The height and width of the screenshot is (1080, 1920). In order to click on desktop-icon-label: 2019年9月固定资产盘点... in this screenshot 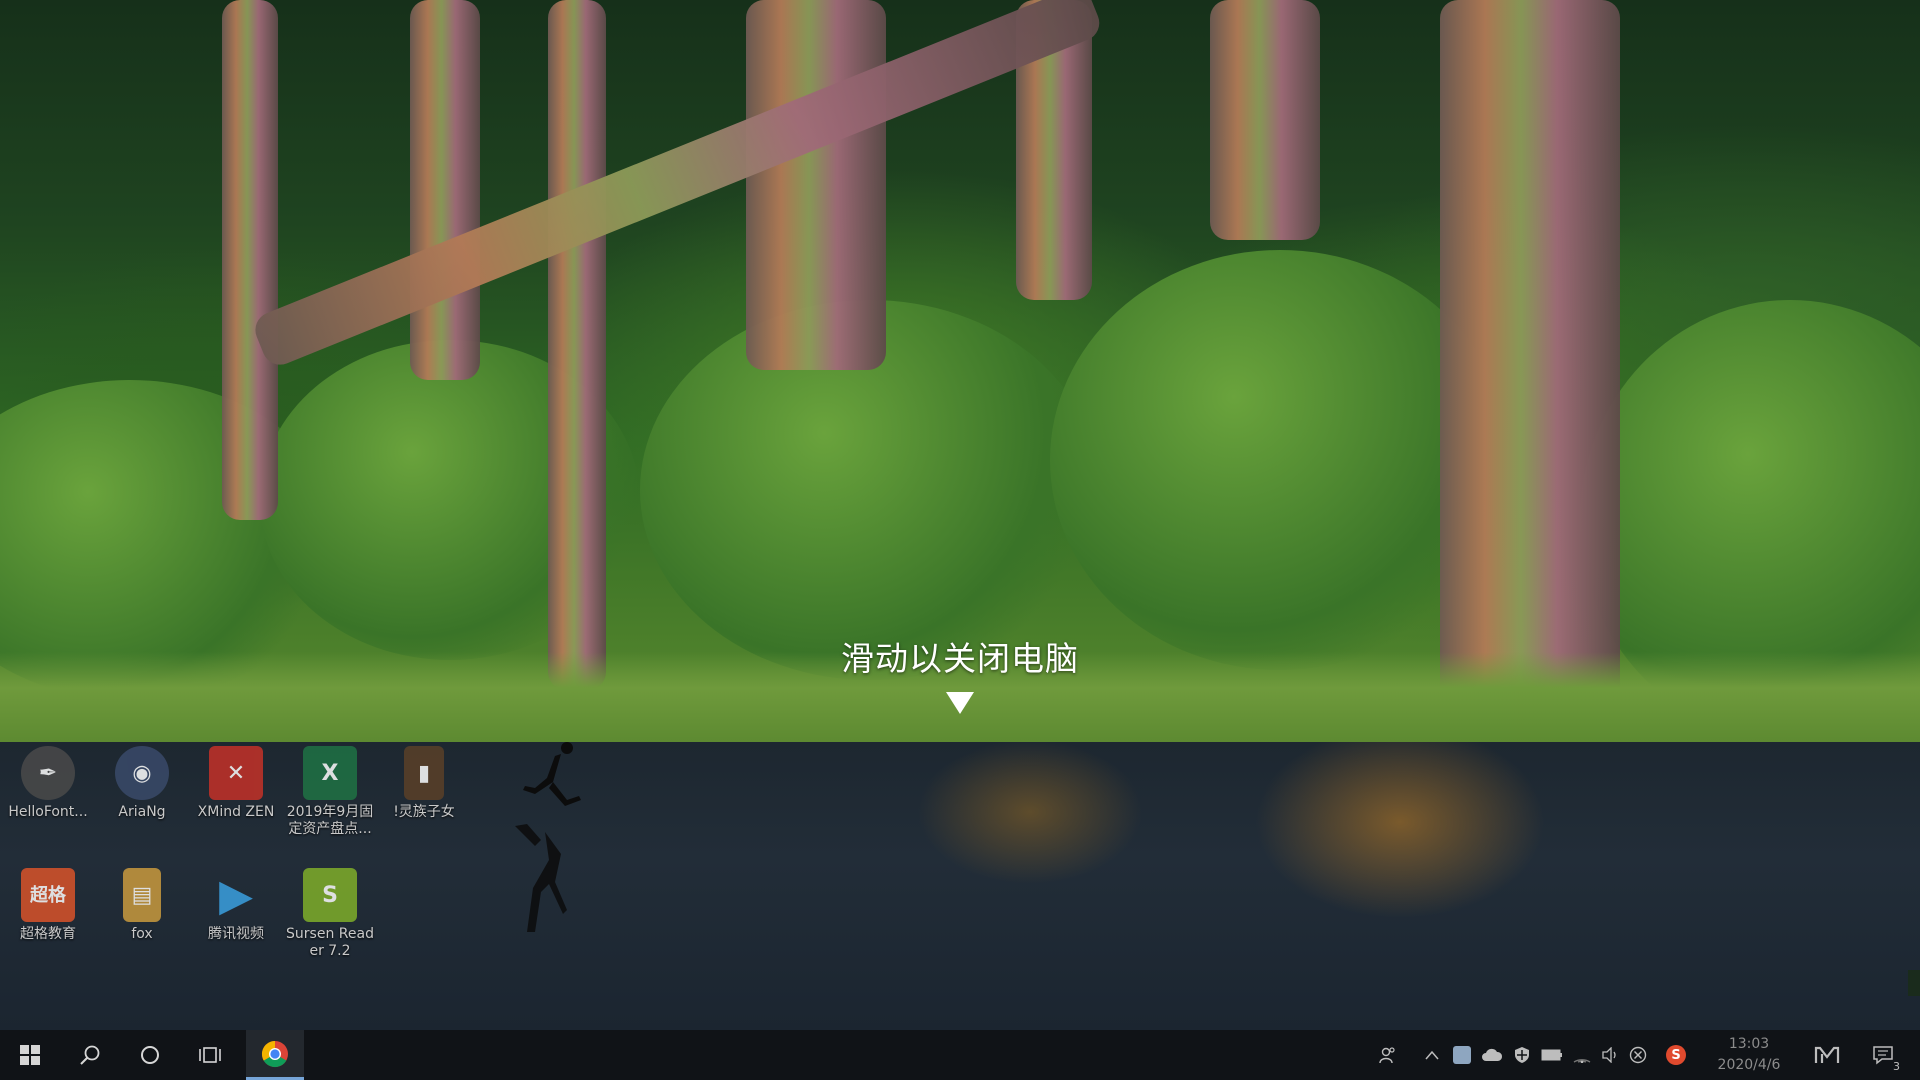, I will do `click(330, 820)`.